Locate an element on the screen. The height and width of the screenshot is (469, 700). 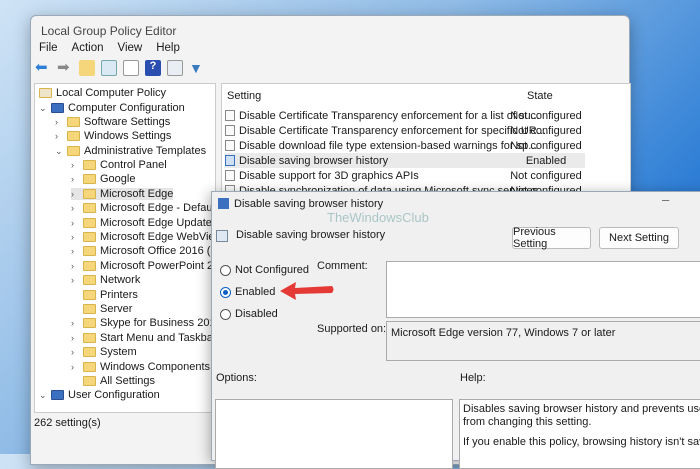
filter-icon: ▼ is located at coordinates (197, 68).